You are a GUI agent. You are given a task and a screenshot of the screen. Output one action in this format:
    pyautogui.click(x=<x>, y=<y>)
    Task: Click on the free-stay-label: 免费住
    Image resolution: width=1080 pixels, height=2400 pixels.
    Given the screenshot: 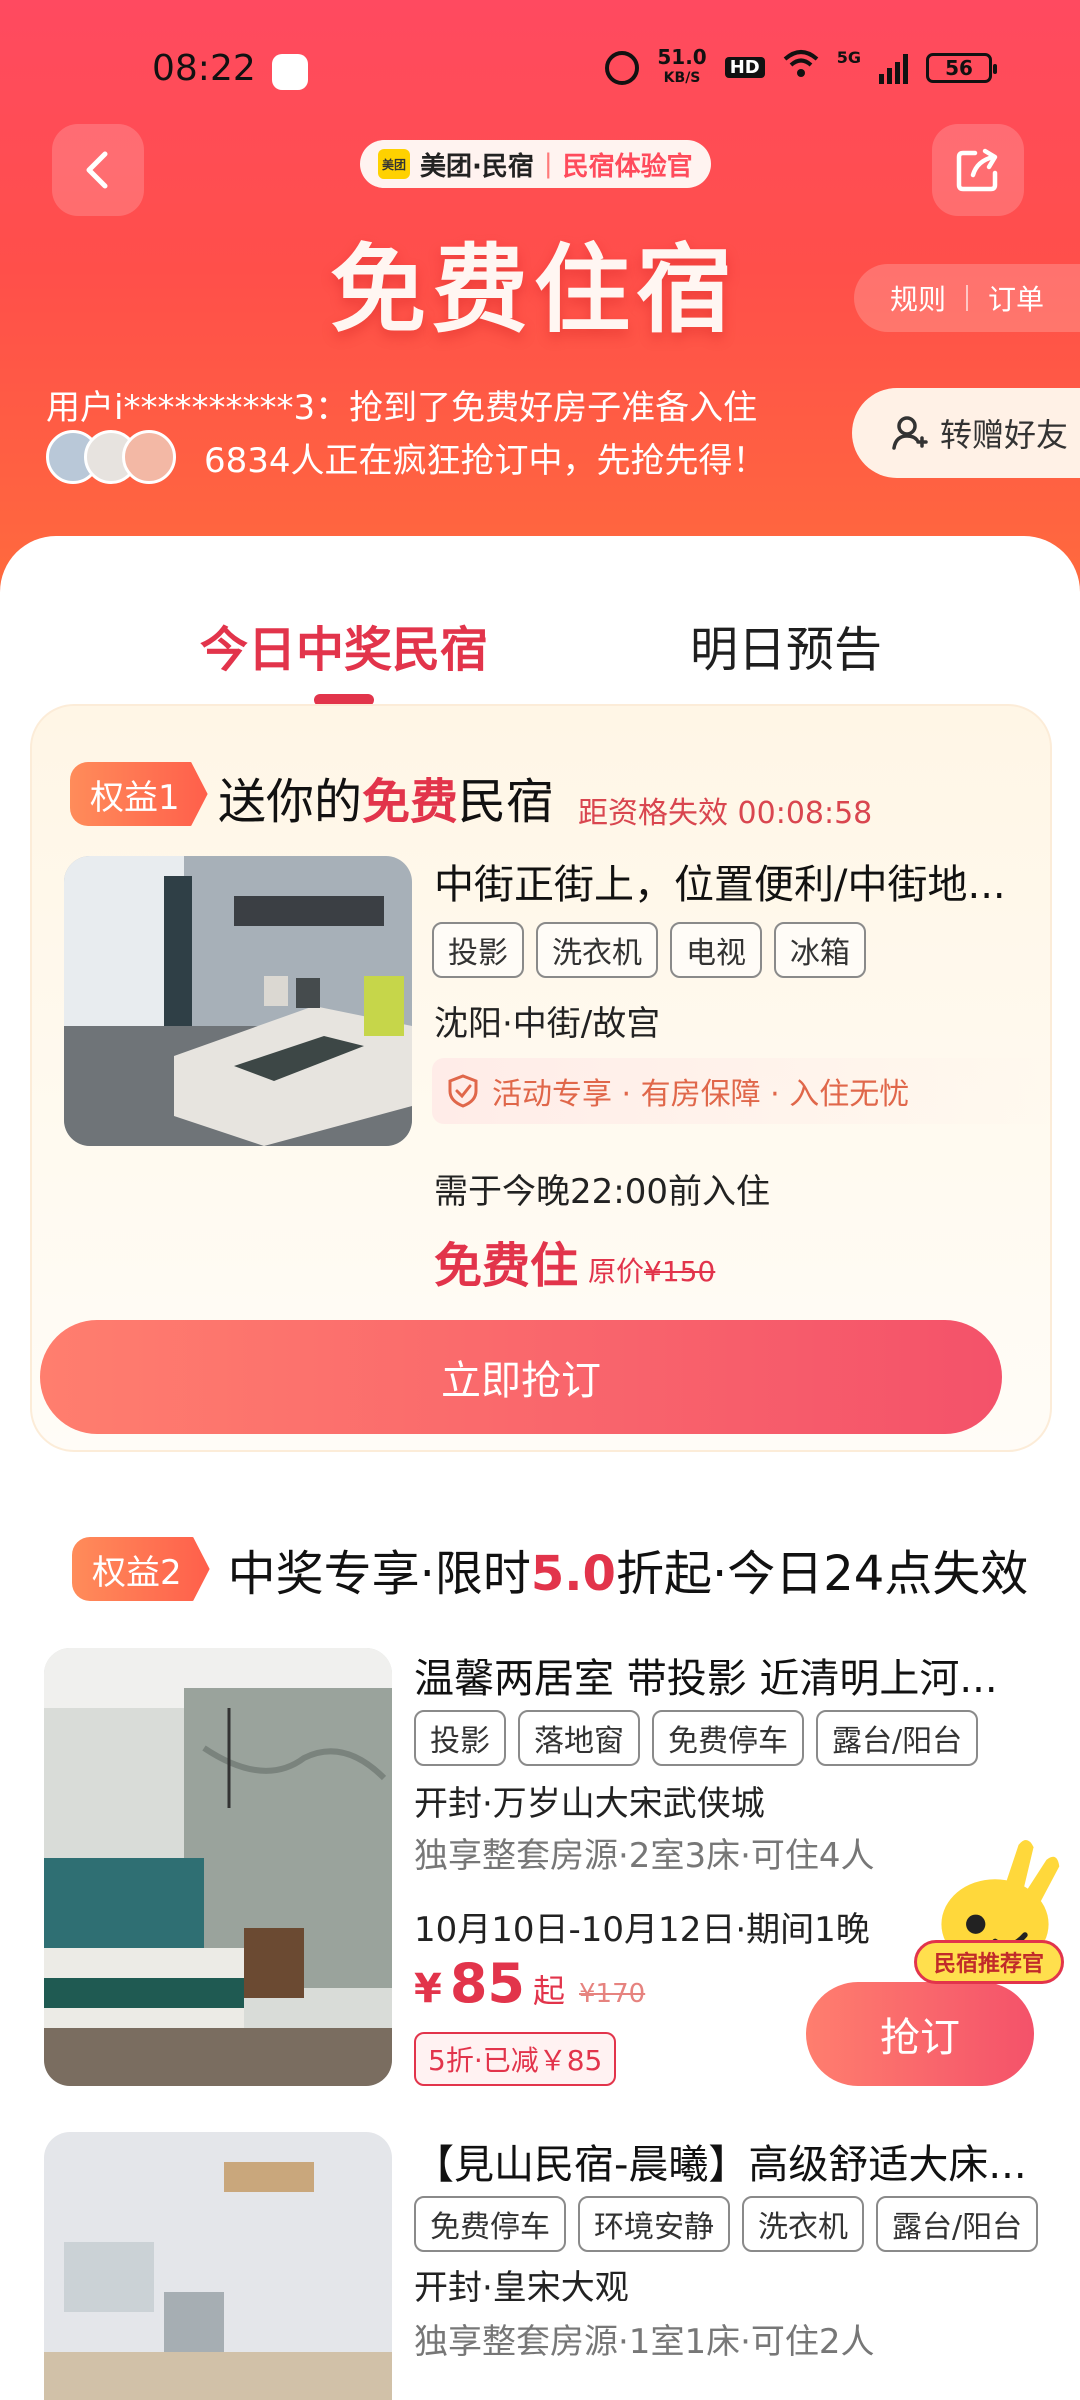 What is the action you would take?
    pyautogui.click(x=506, y=1266)
    